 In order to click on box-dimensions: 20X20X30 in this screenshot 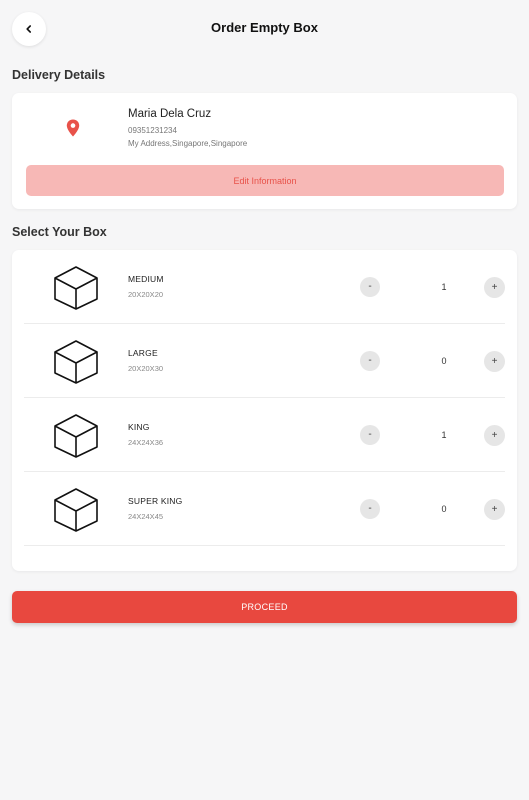, I will do `click(146, 368)`.